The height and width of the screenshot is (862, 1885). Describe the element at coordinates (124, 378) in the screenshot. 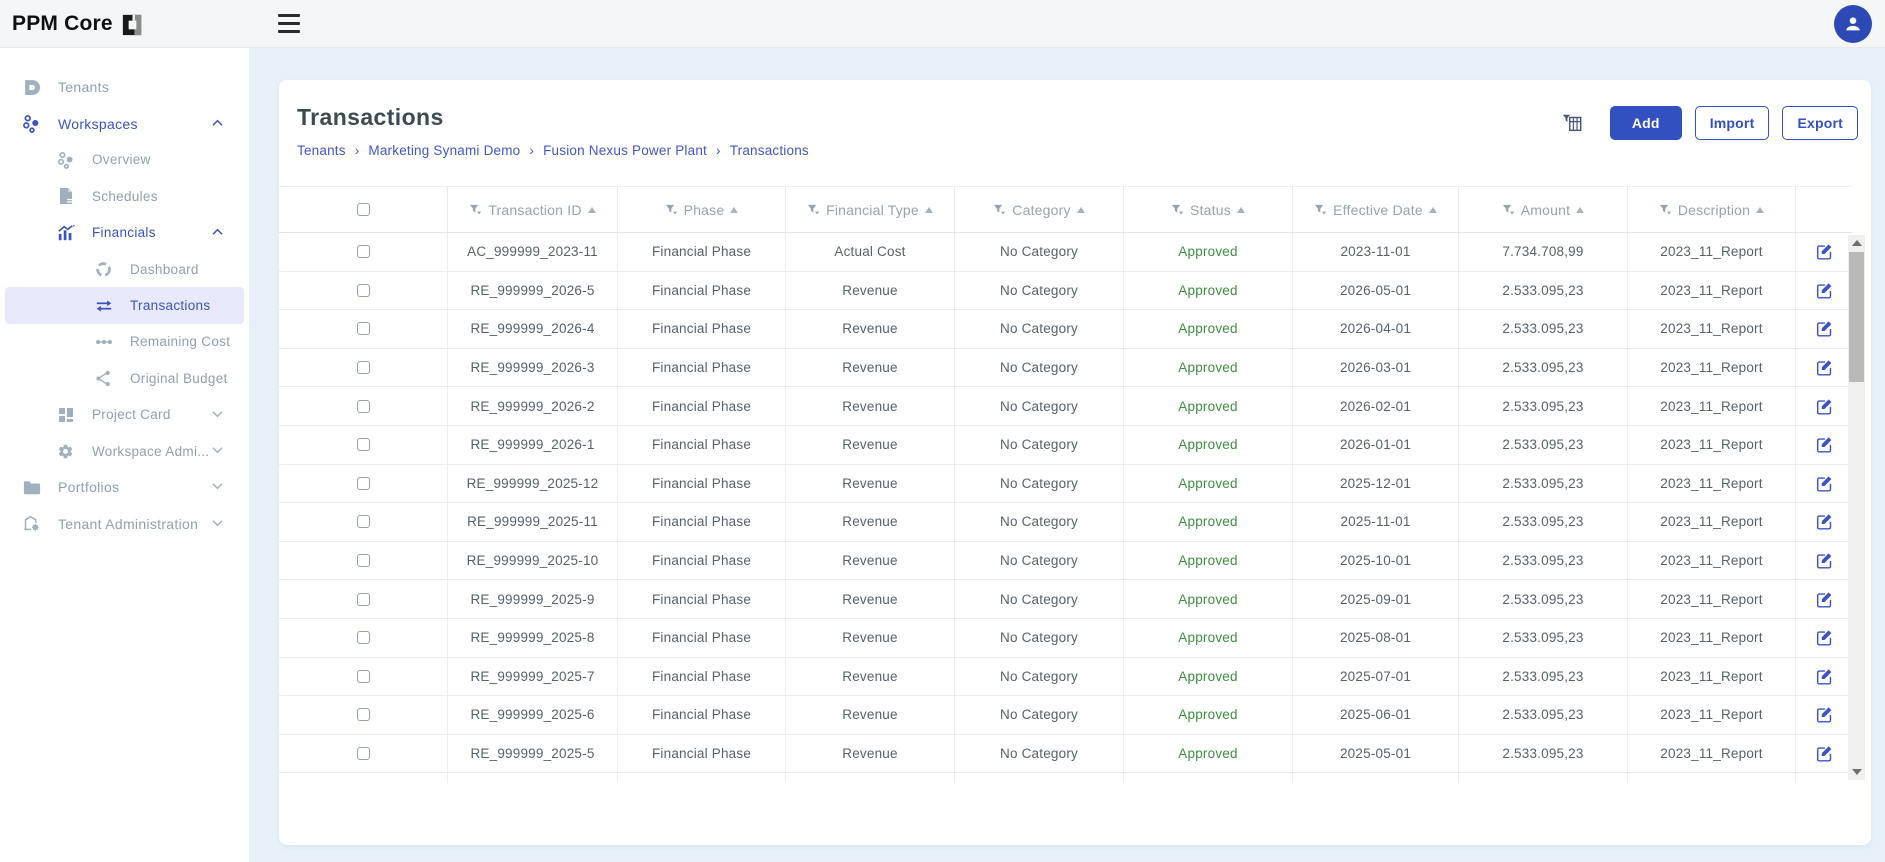

I see `sidebar-item-original-budget: Original Budget` at that location.